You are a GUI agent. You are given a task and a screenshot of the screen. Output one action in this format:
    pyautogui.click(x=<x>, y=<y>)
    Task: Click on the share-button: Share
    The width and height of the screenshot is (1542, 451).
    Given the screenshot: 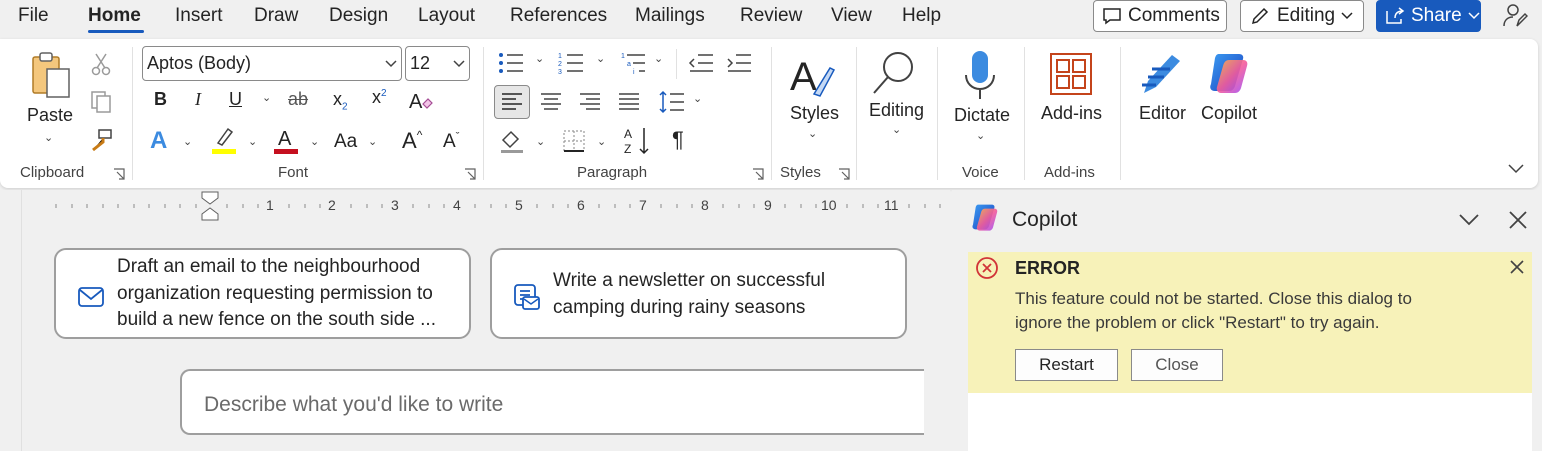 What is the action you would take?
    pyautogui.click(x=1428, y=16)
    